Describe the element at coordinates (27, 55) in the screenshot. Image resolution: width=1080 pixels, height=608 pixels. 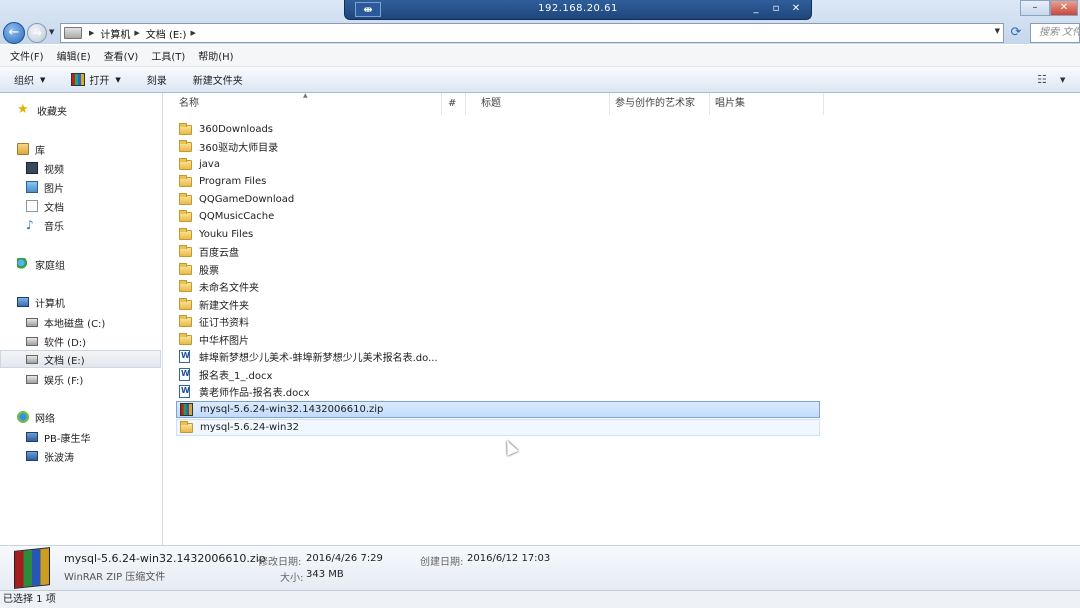
I see `menu-file: 文件(F)` at that location.